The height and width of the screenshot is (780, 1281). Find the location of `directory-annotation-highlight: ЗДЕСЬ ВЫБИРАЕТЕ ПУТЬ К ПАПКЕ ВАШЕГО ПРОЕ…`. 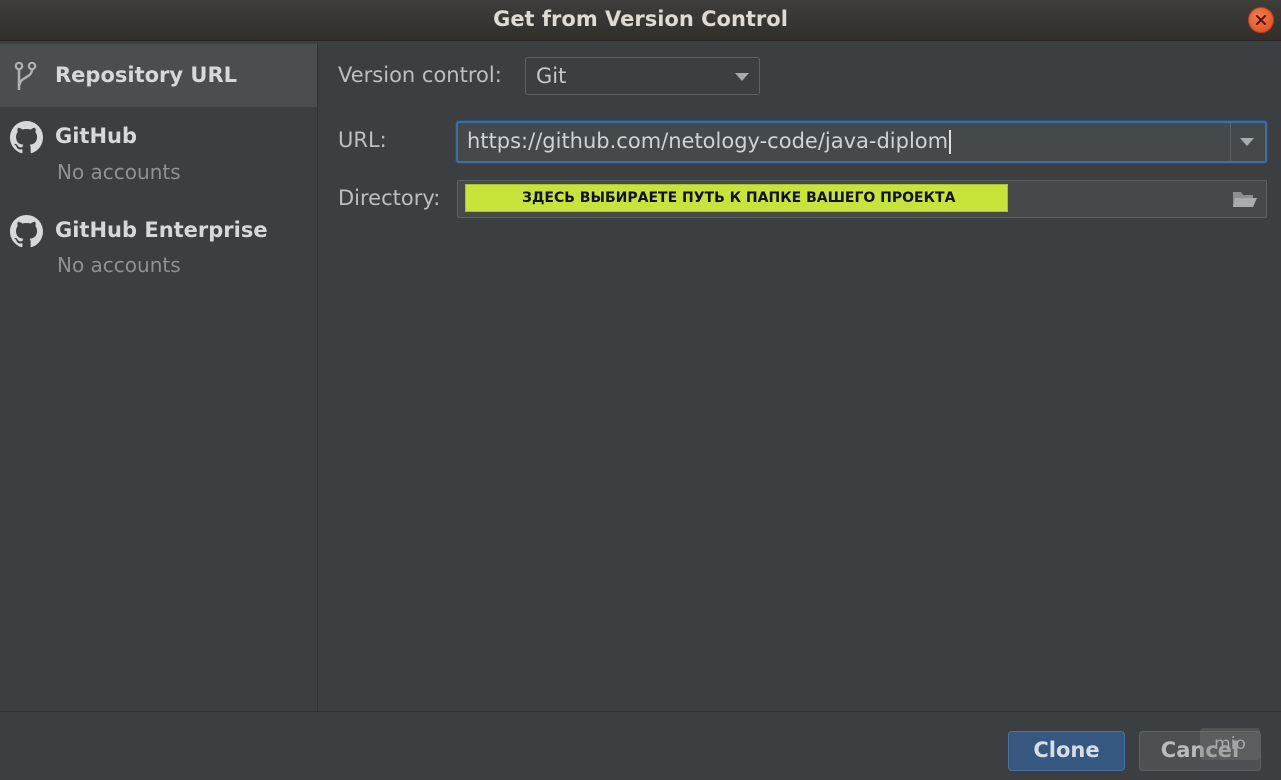

directory-annotation-highlight: ЗДЕСЬ ВЫБИРАЕТЕ ПУТЬ К ПАПКЕ ВАШЕГО ПРОЕ… is located at coordinates (736, 198).